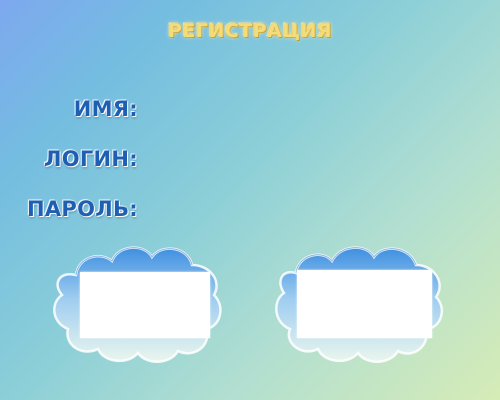 Image resolution: width=500 pixels, height=400 pixels. I want to click on right-cloud-button, so click(360, 302).